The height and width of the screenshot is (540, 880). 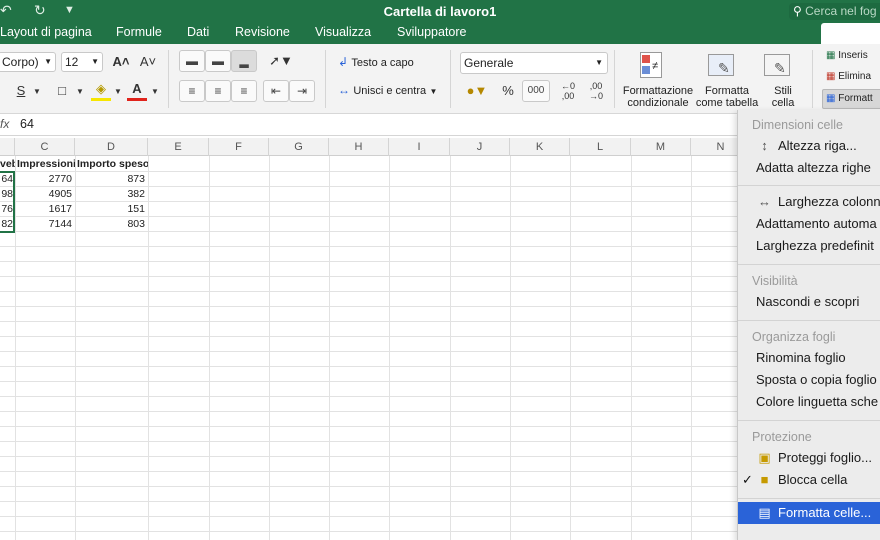 What do you see at coordinates (45, 164) in the screenshot?
I see `table-header-cell: Impressioni` at bounding box center [45, 164].